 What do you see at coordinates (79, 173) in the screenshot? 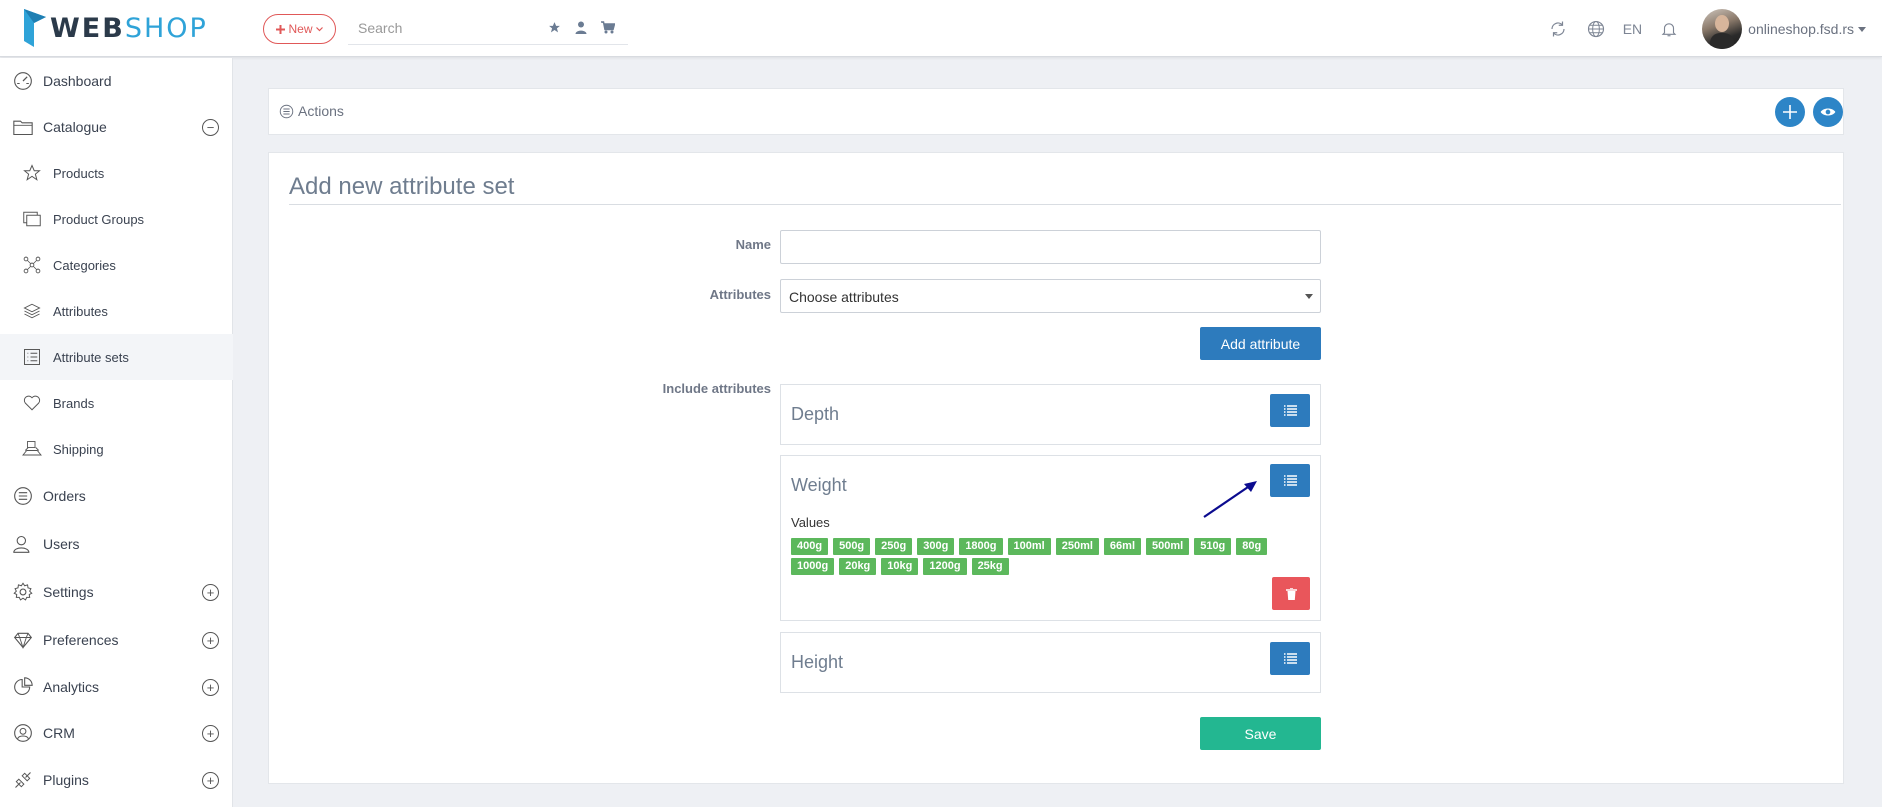
I see `sidebar-item-label: Products` at bounding box center [79, 173].